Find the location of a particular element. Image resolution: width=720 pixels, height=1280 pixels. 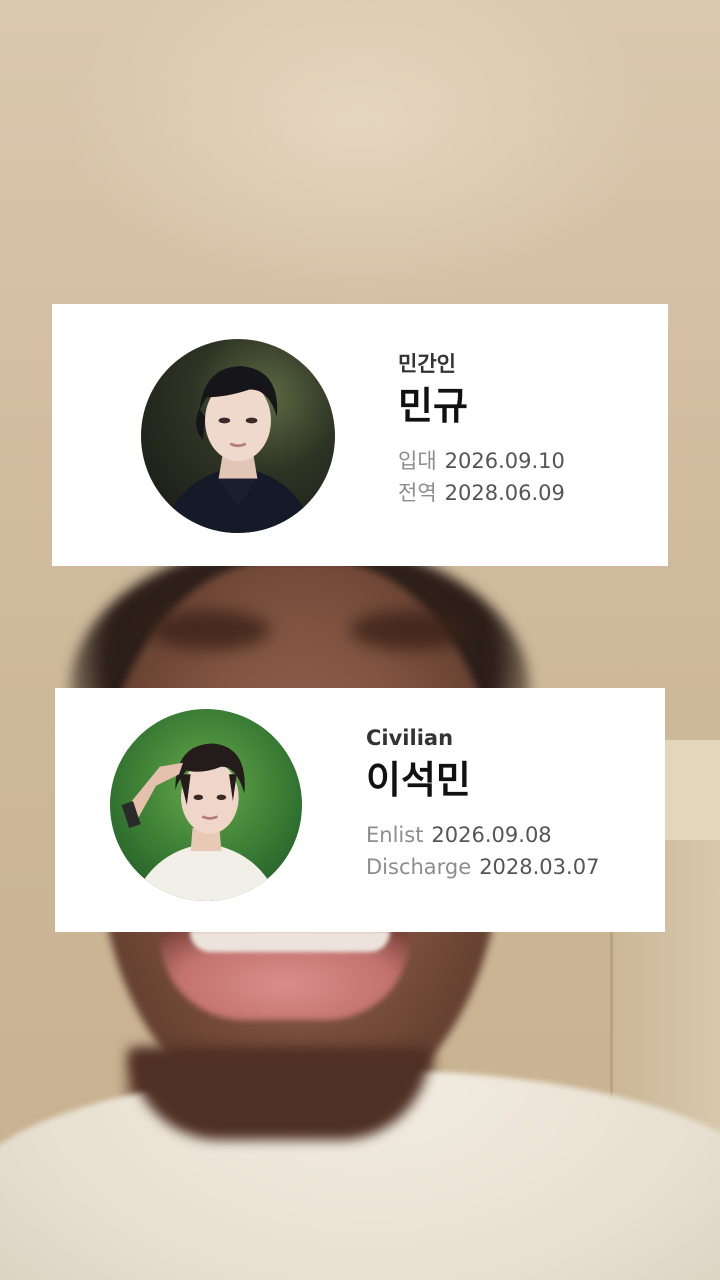

service-dates: 입대 2026.09.10 전역 2028.06.09 is located at coordinates (481, 477).